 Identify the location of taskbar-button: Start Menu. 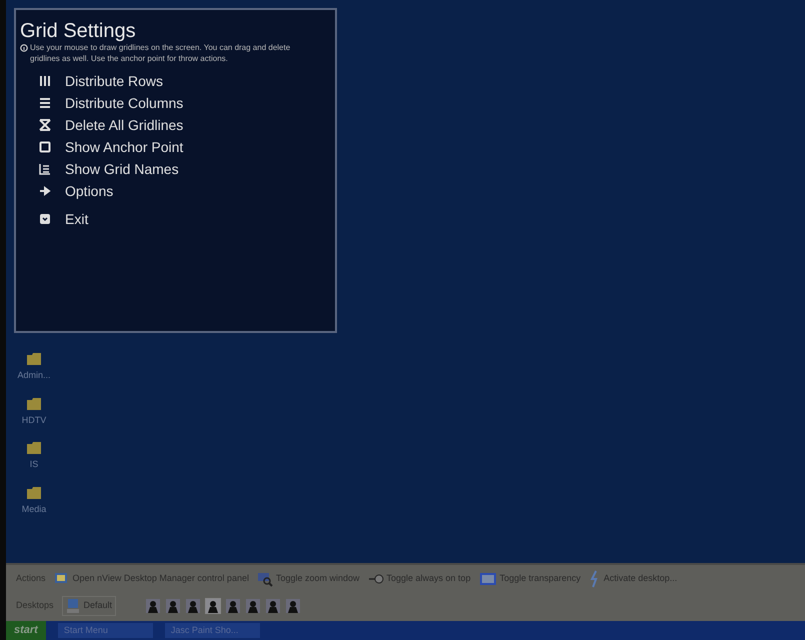
(105, 630).